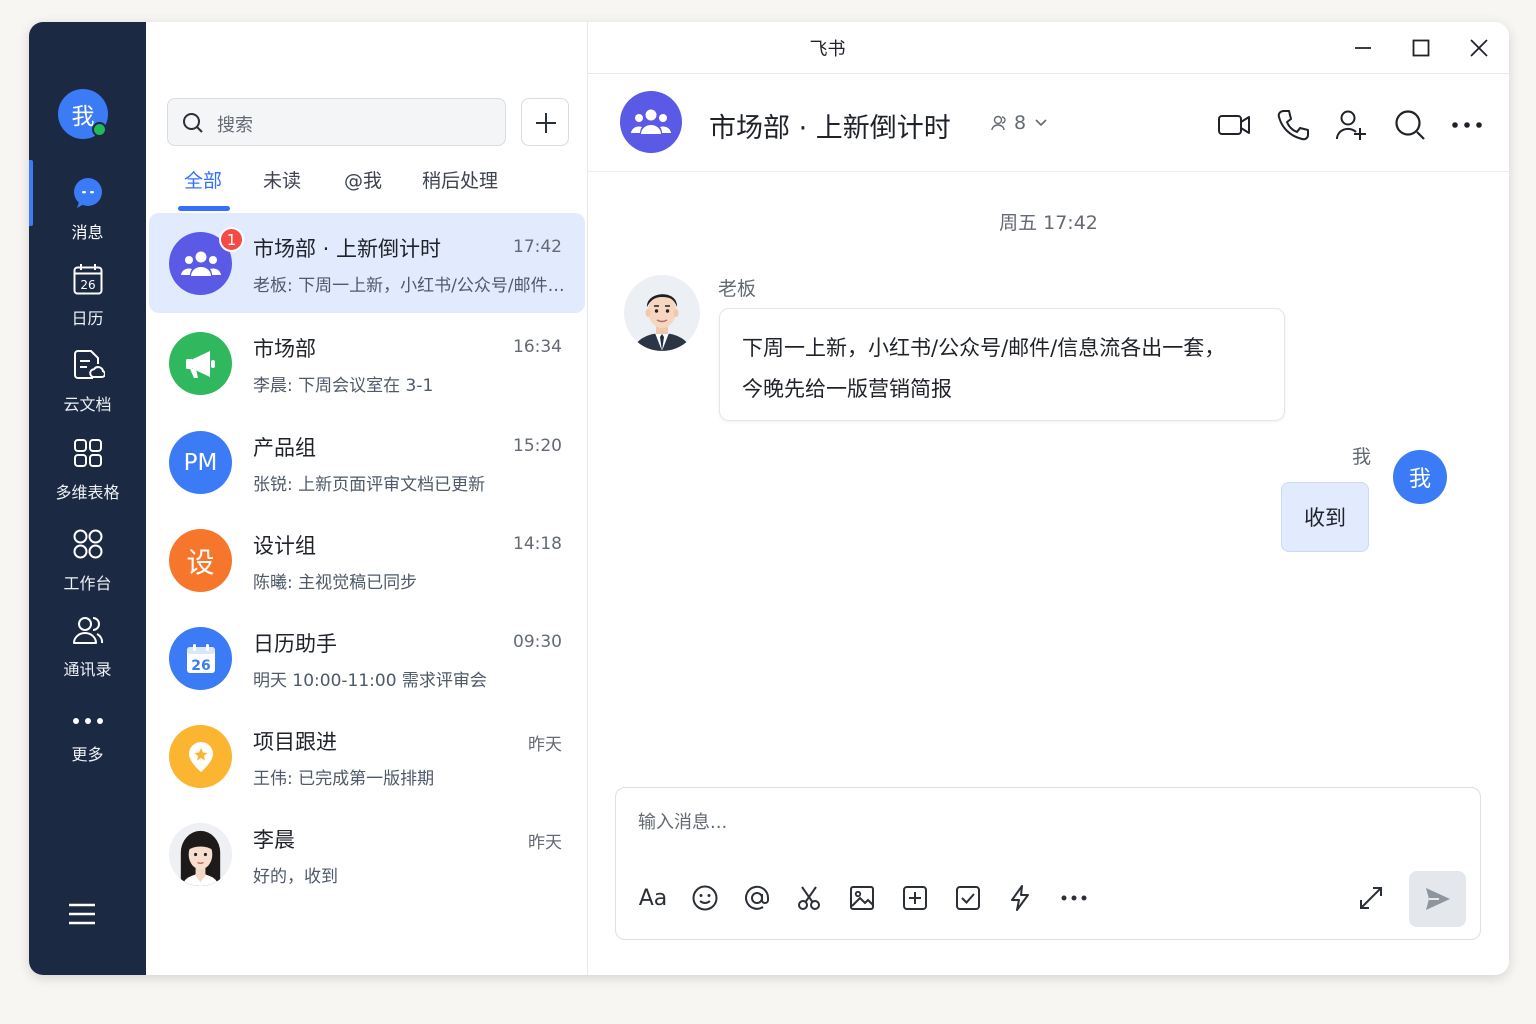 The width and height of the screenshot is (1536, 1024). Describe the element at coordinates (1074, 898) in the screenshot. I see `more-tools-icon` at that location.